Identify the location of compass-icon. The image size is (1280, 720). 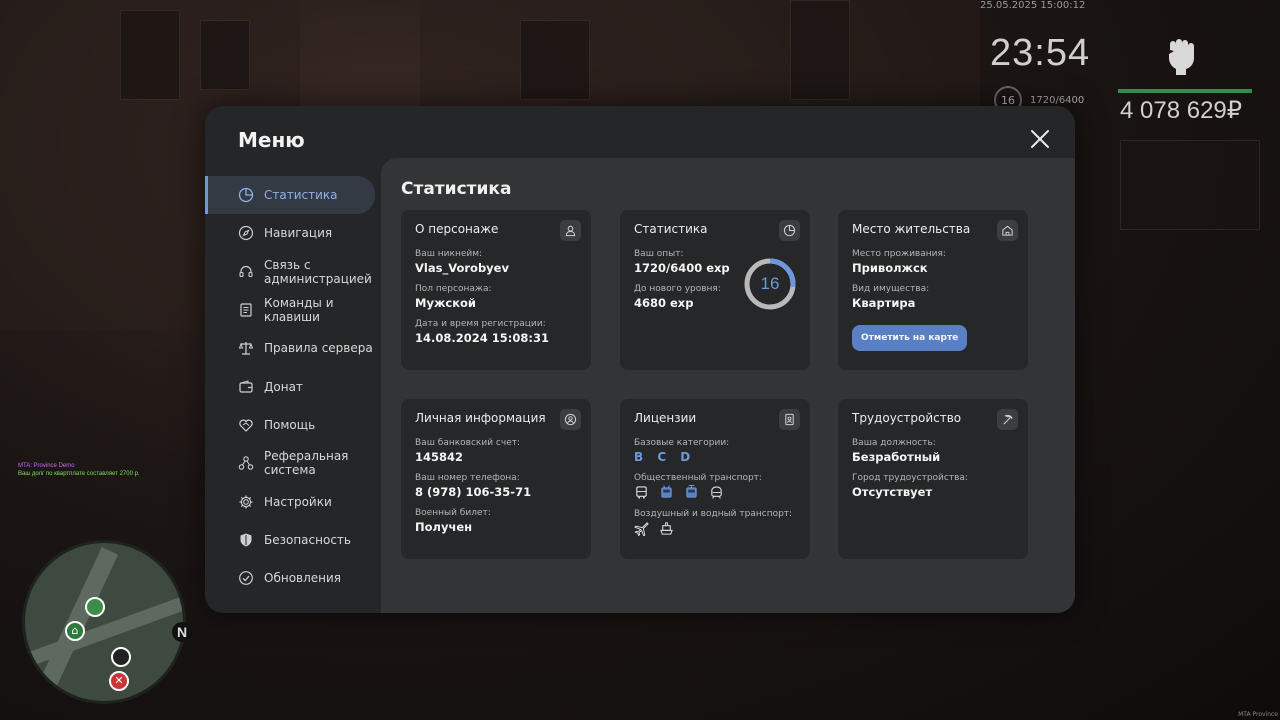
(246, 233).